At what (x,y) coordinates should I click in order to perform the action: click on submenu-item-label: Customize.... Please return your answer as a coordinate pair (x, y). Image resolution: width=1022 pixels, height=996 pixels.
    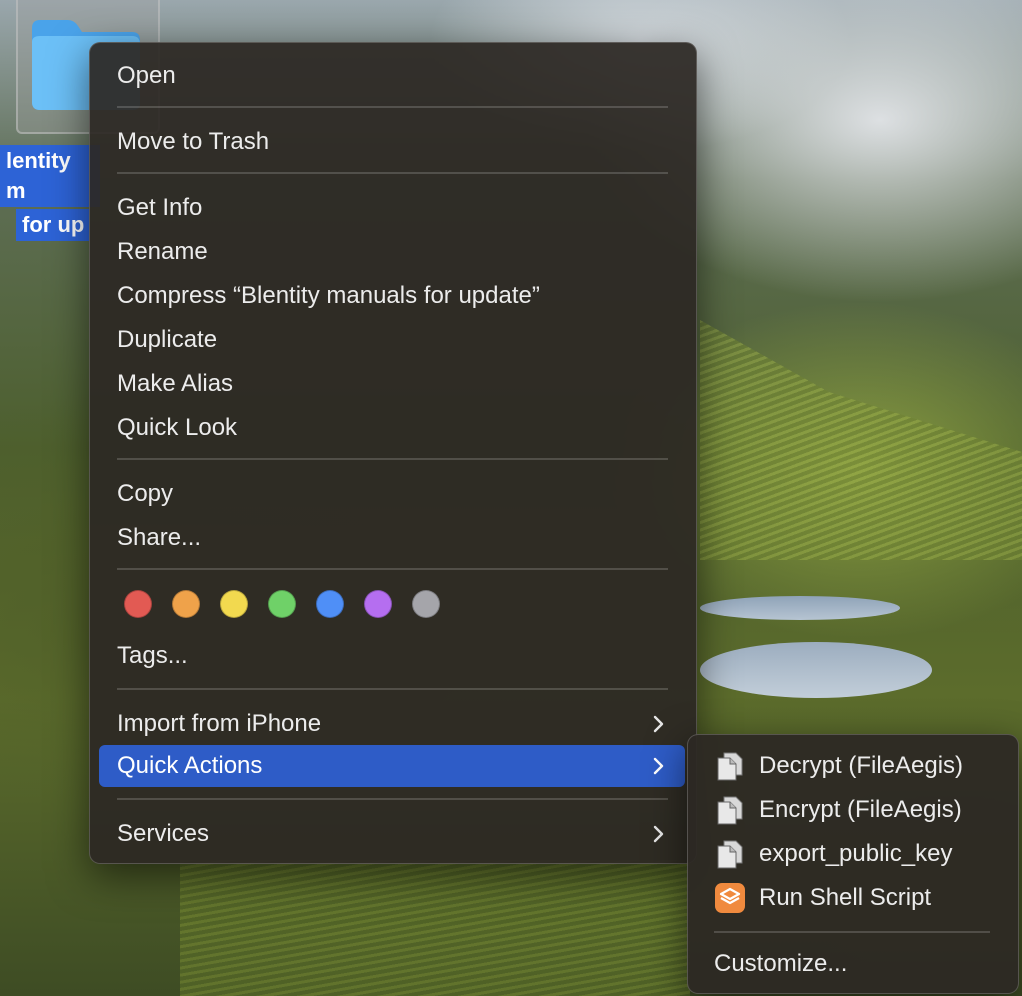
    Looking at the image, I should click on (781, 963).